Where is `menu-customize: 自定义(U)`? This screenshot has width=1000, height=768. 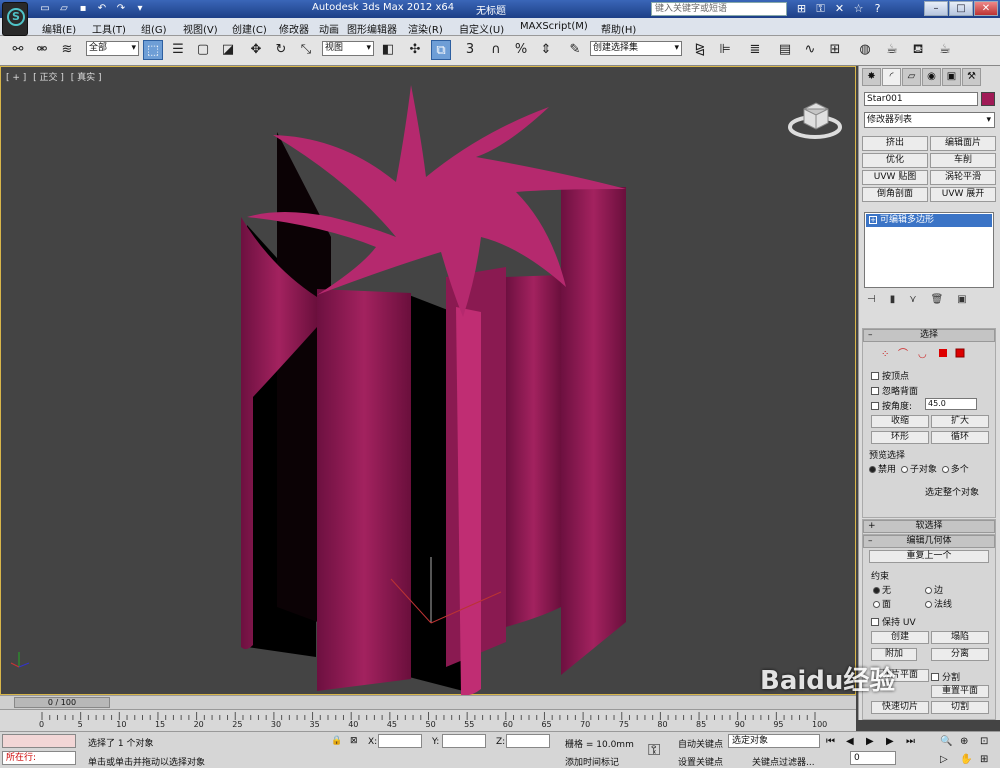
menu-customize: 自定义(U) is located at coordinates (481, 28).